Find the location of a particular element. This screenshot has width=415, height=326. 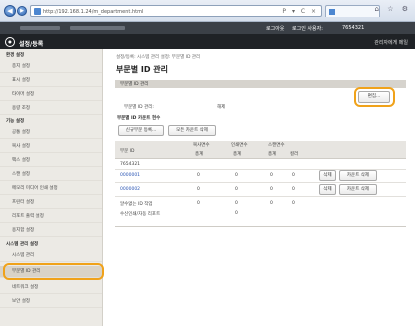

page-title: 부문별 ID 관리 is located at coordinates (142, 69).